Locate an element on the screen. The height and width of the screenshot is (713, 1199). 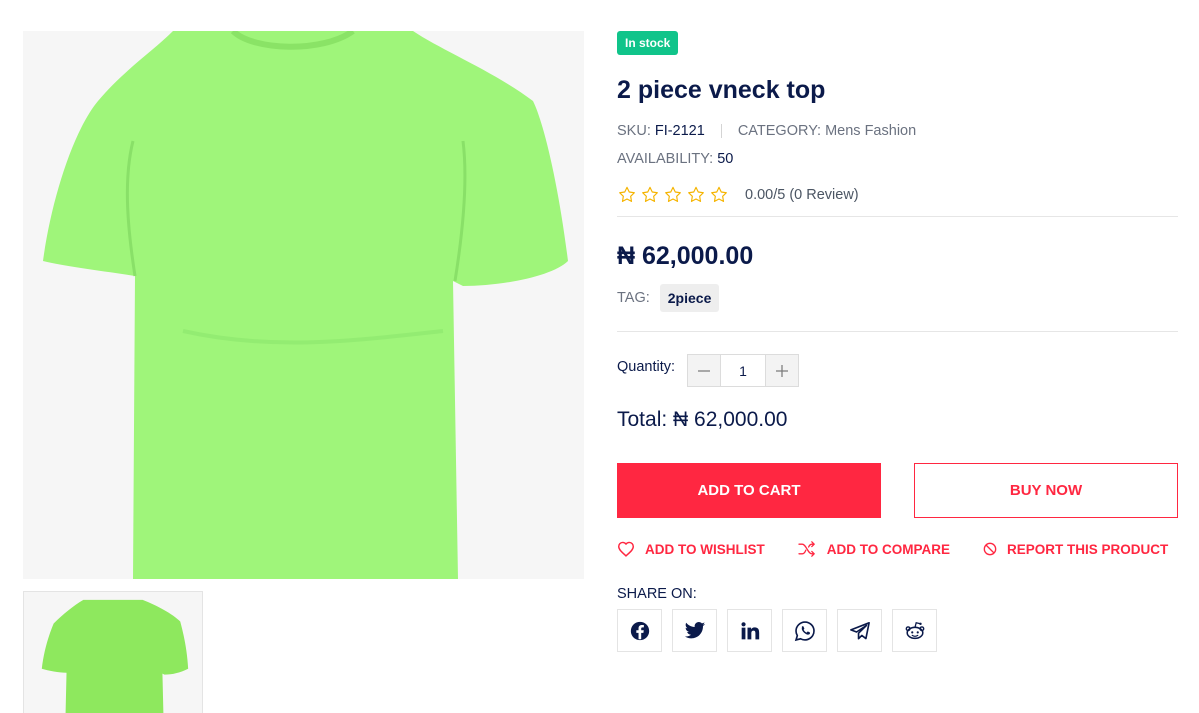
quantity-label: Quantity: is located at coordinates (646, 367).